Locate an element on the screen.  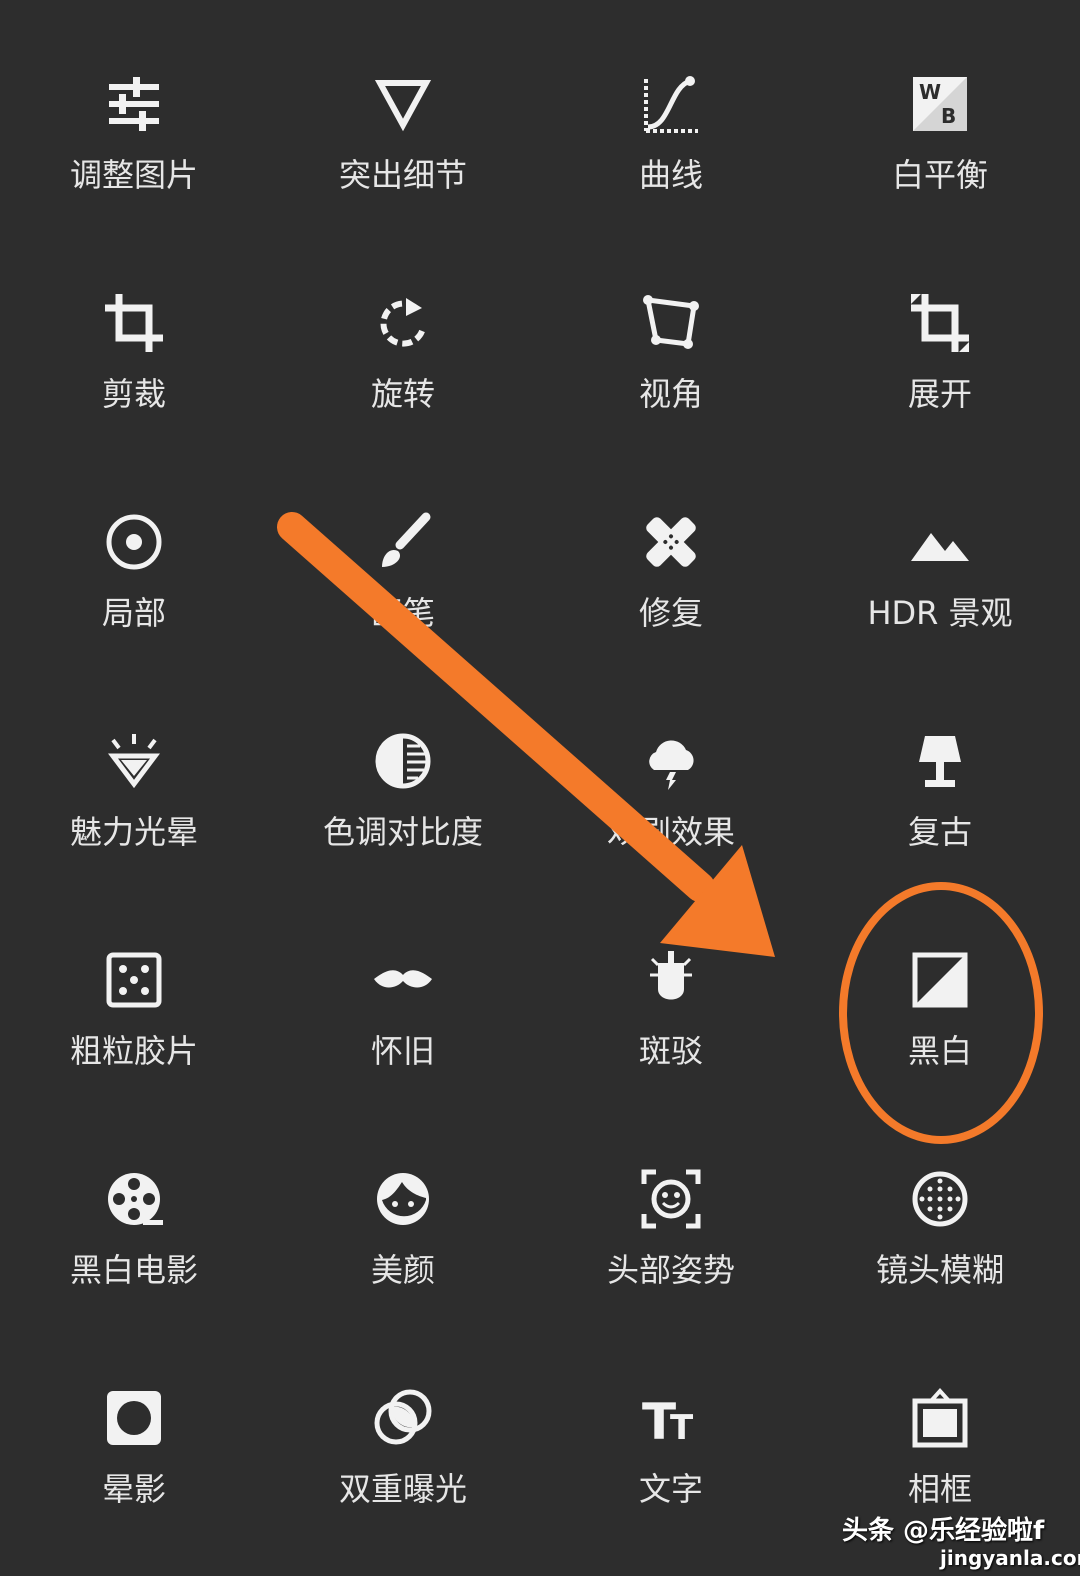
expand-icon is located at coordinates (940, 323).